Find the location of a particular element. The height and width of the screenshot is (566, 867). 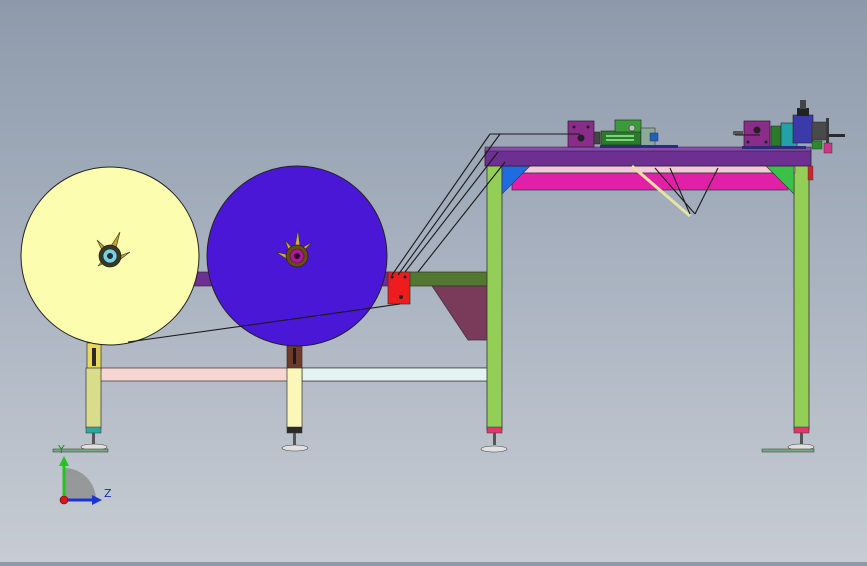

gusset-plate is located at coordinates (460, 313).